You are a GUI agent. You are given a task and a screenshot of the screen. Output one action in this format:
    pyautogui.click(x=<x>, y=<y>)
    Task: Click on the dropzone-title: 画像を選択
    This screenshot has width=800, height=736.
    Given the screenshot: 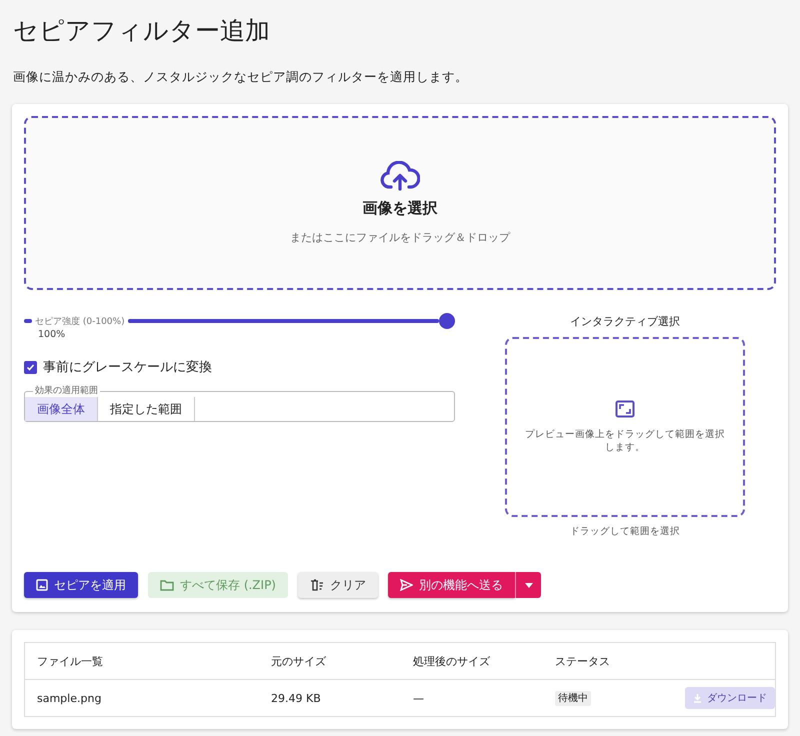 What is the action you would take?
    pyautogui.click(x=400, y=208)
    